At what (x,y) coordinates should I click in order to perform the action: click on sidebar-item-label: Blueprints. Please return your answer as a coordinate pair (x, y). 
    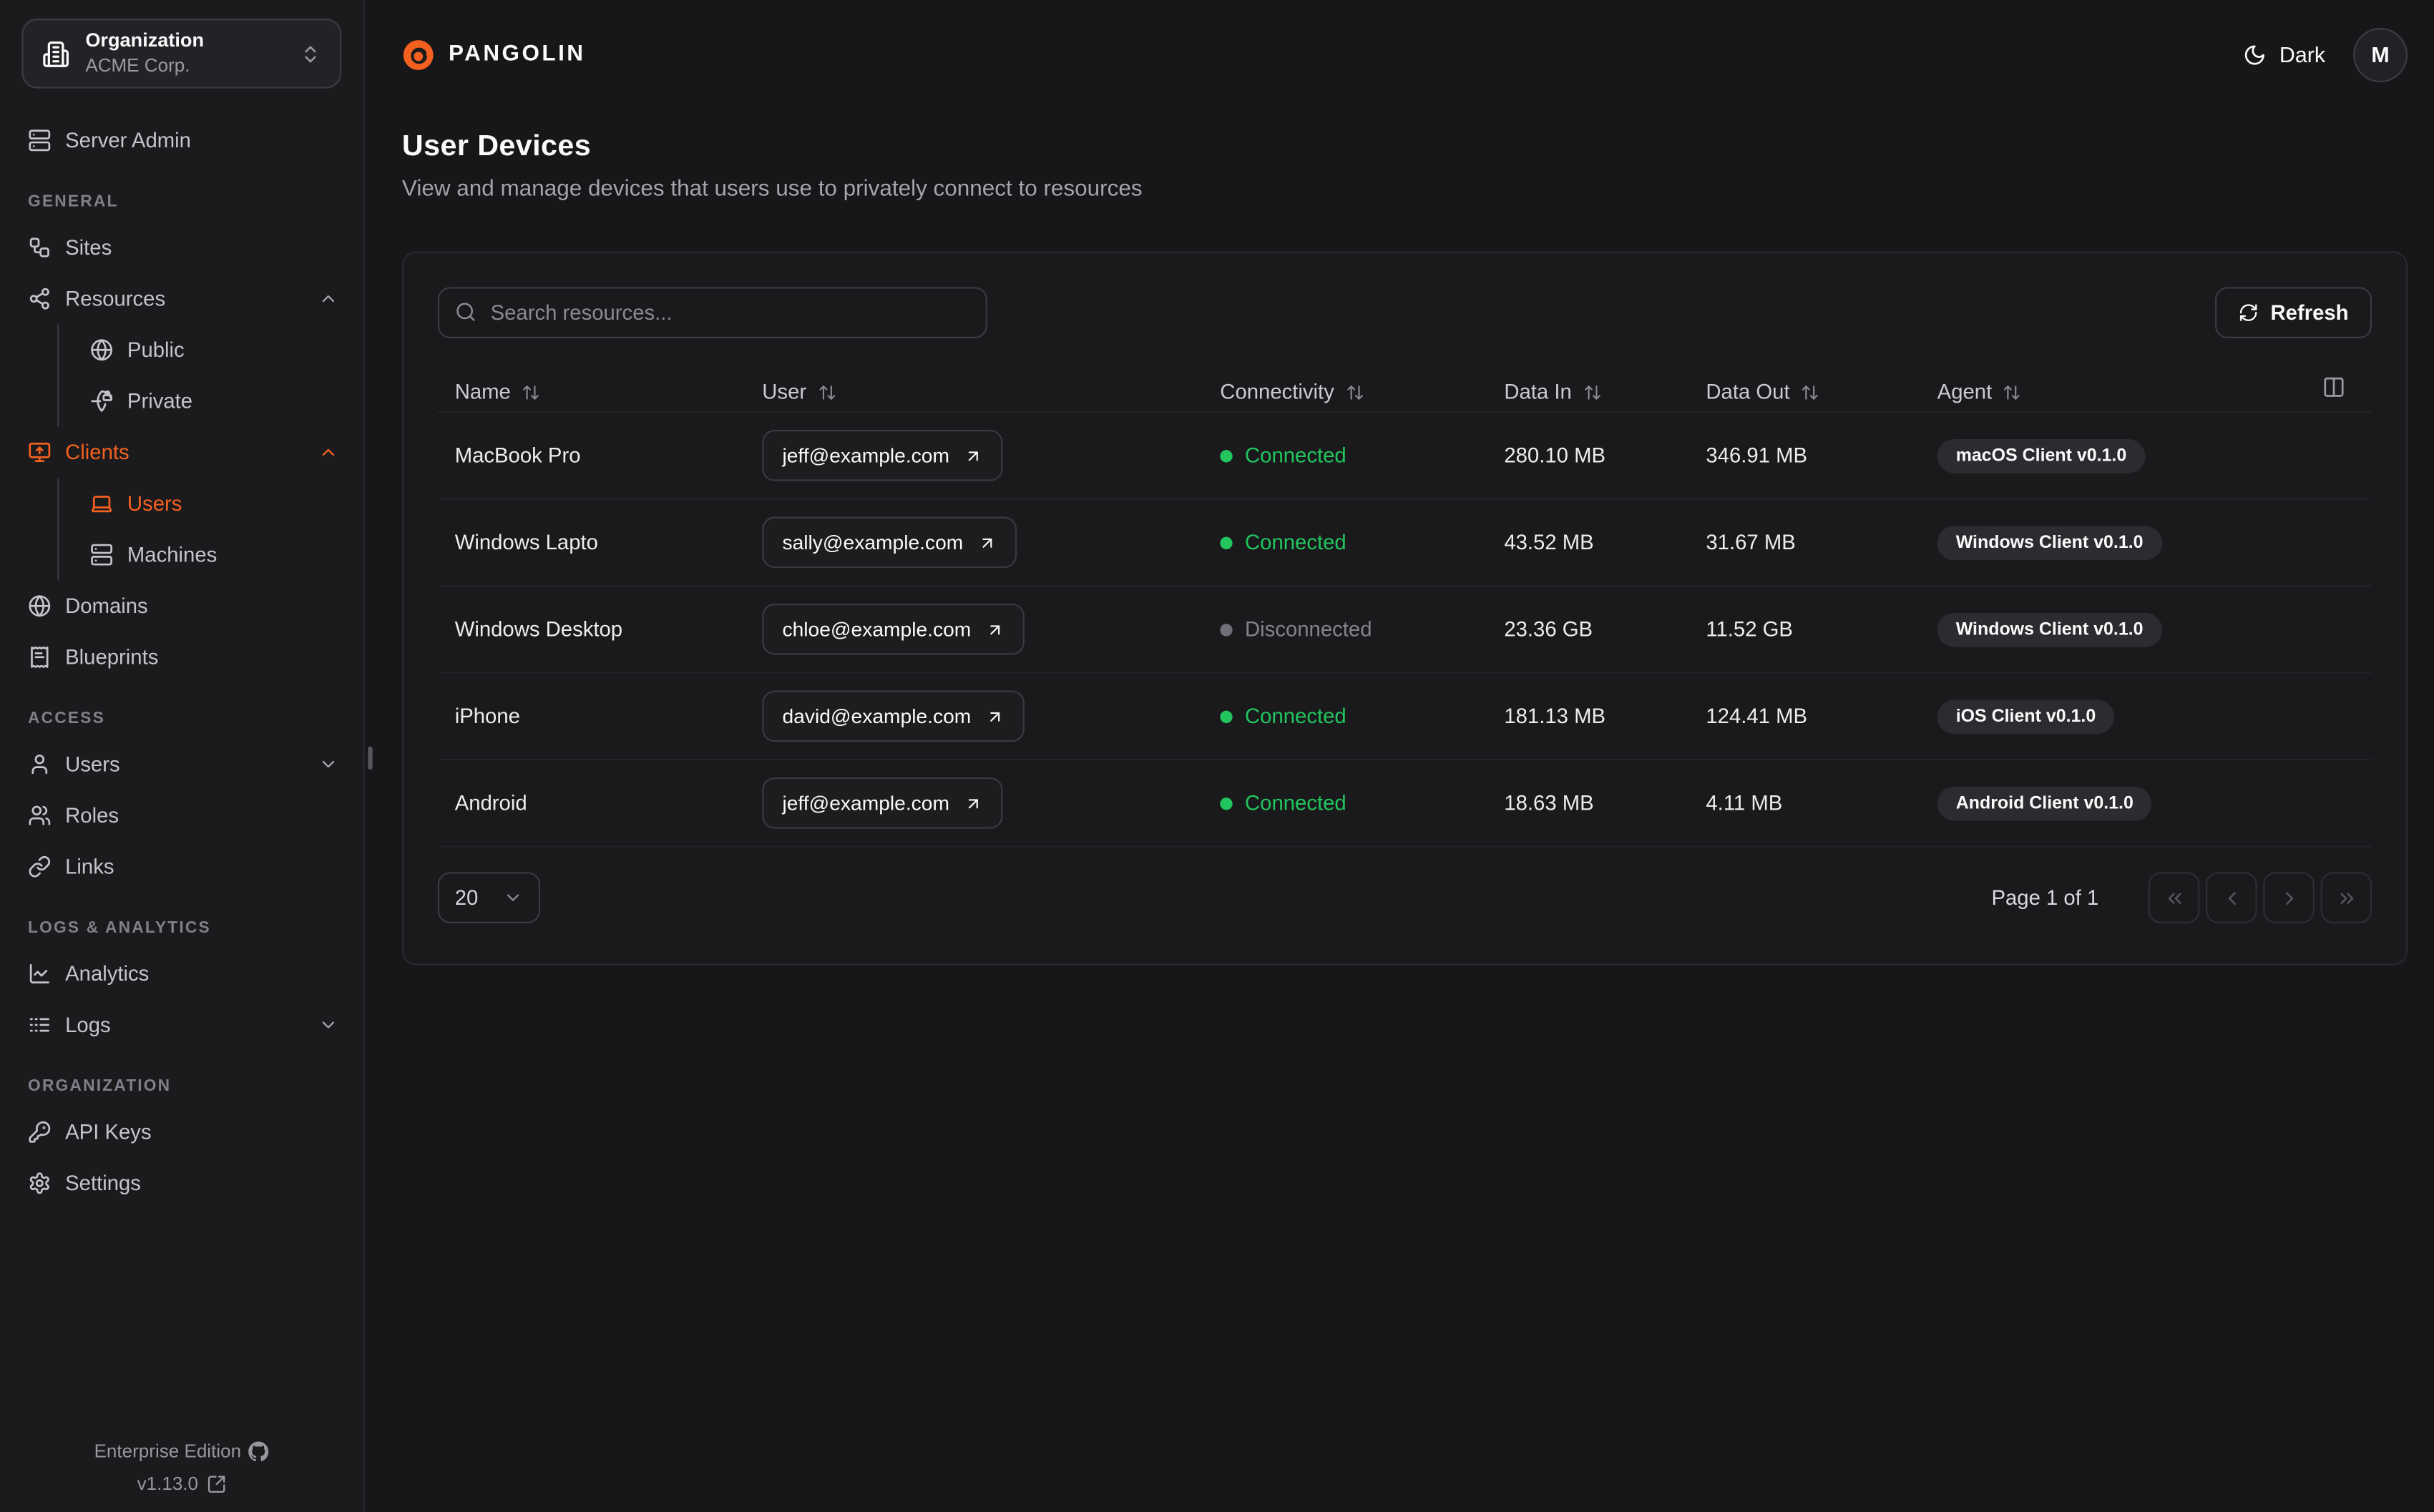
    Looking at the image, I should click on (112, 657).